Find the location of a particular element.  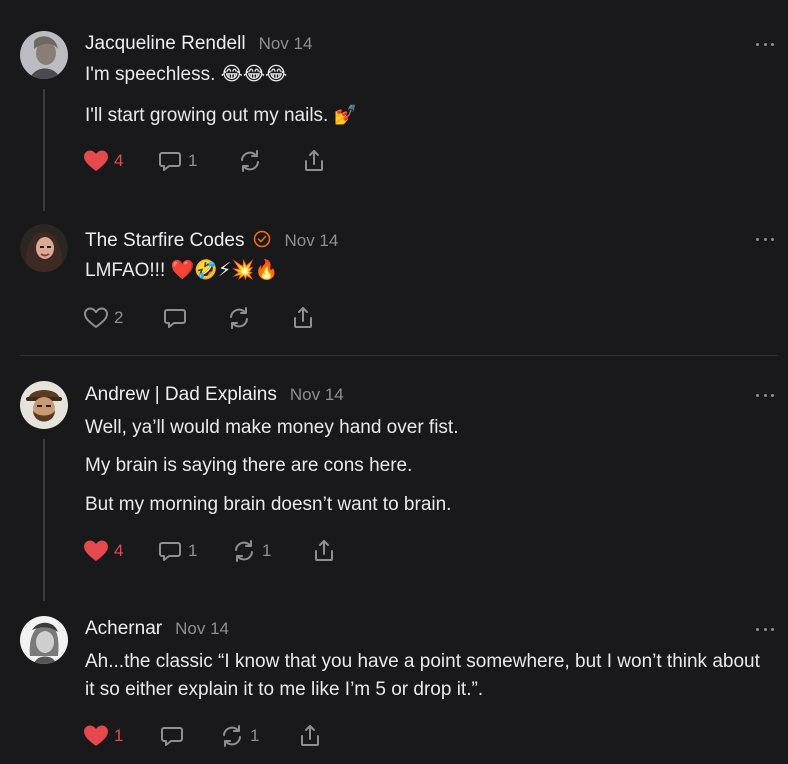

like-button: 1 is located at coordinates (103, 736).